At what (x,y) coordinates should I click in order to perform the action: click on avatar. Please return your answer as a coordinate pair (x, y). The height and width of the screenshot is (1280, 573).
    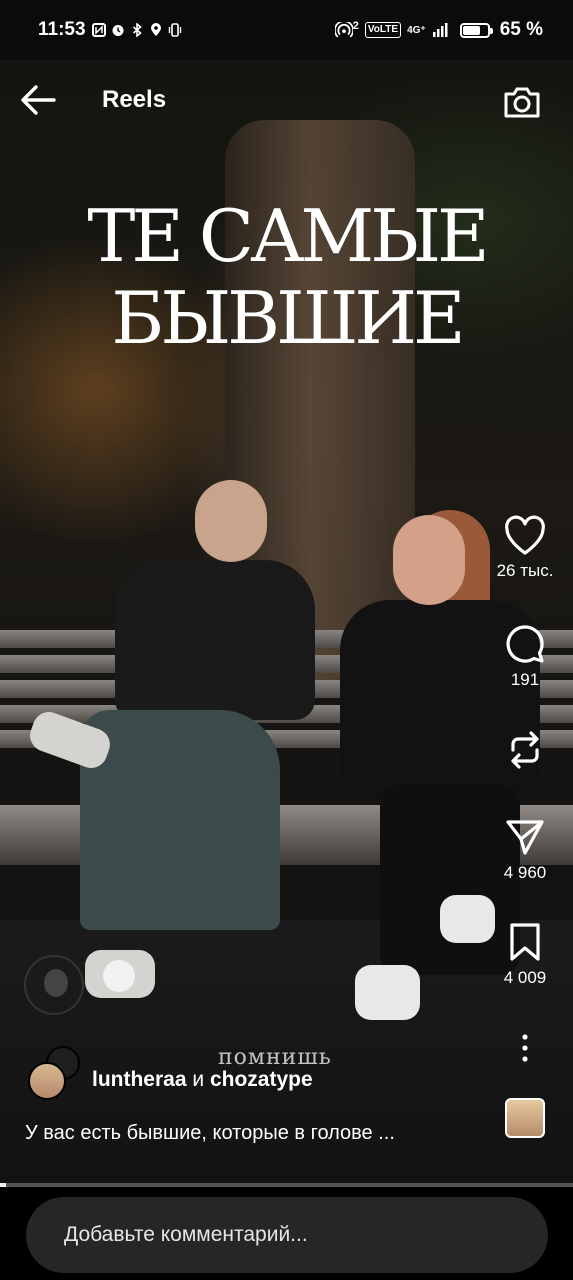
    Looking at the image, I should click on (47, 1081).